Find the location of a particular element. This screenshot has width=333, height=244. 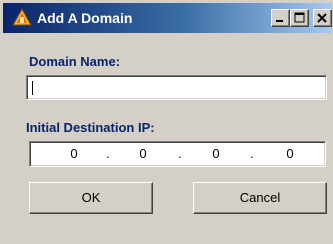

initial-ip-label: Initial Destination IP: is located at coordinates (90, 127).